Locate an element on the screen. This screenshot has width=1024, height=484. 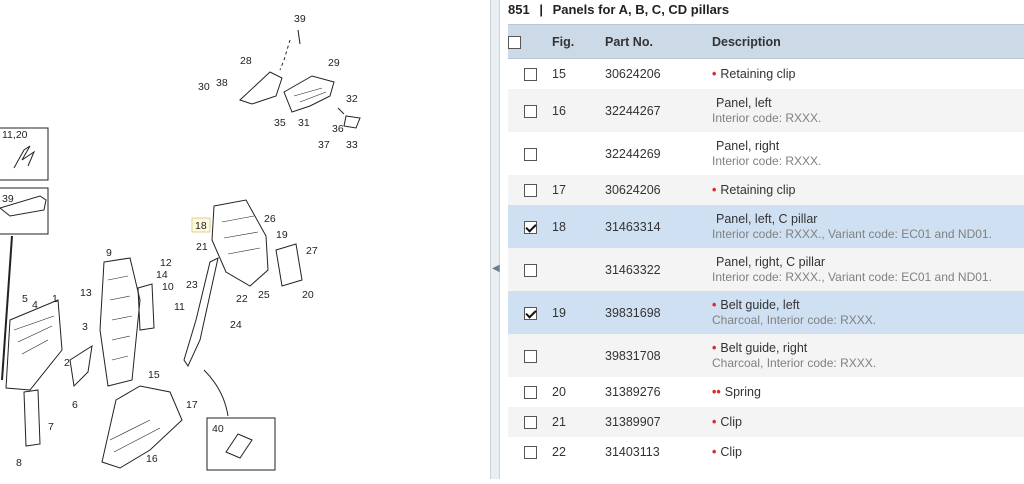
description-line: • Belt guide, left is located at coordinates (868, 305).